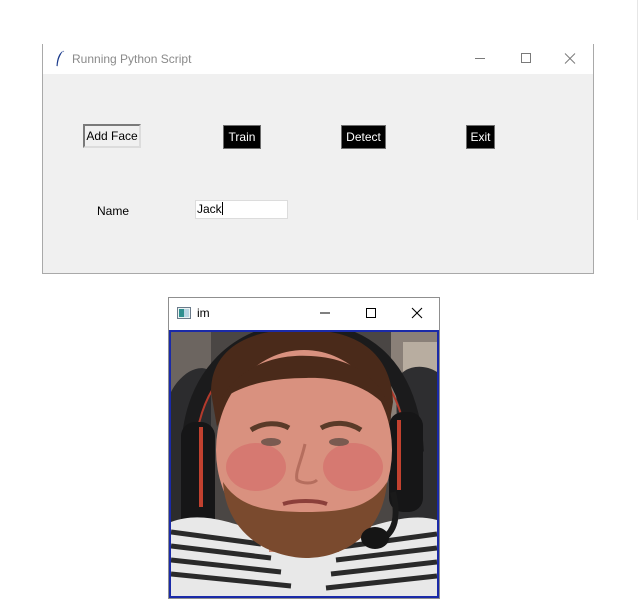  I want to click on image-window-title: im, so click(203, 313).